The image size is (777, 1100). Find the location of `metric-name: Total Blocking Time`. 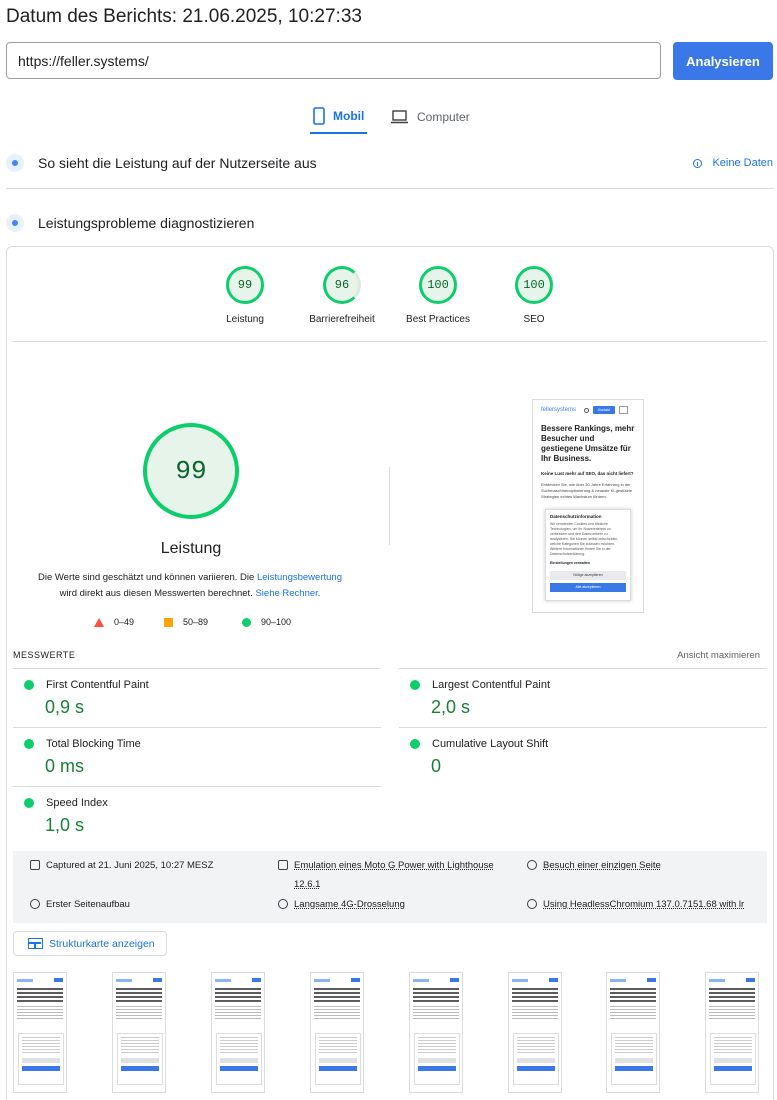

metric-name: Total Blocking Time is located at coordinates (93, 744).